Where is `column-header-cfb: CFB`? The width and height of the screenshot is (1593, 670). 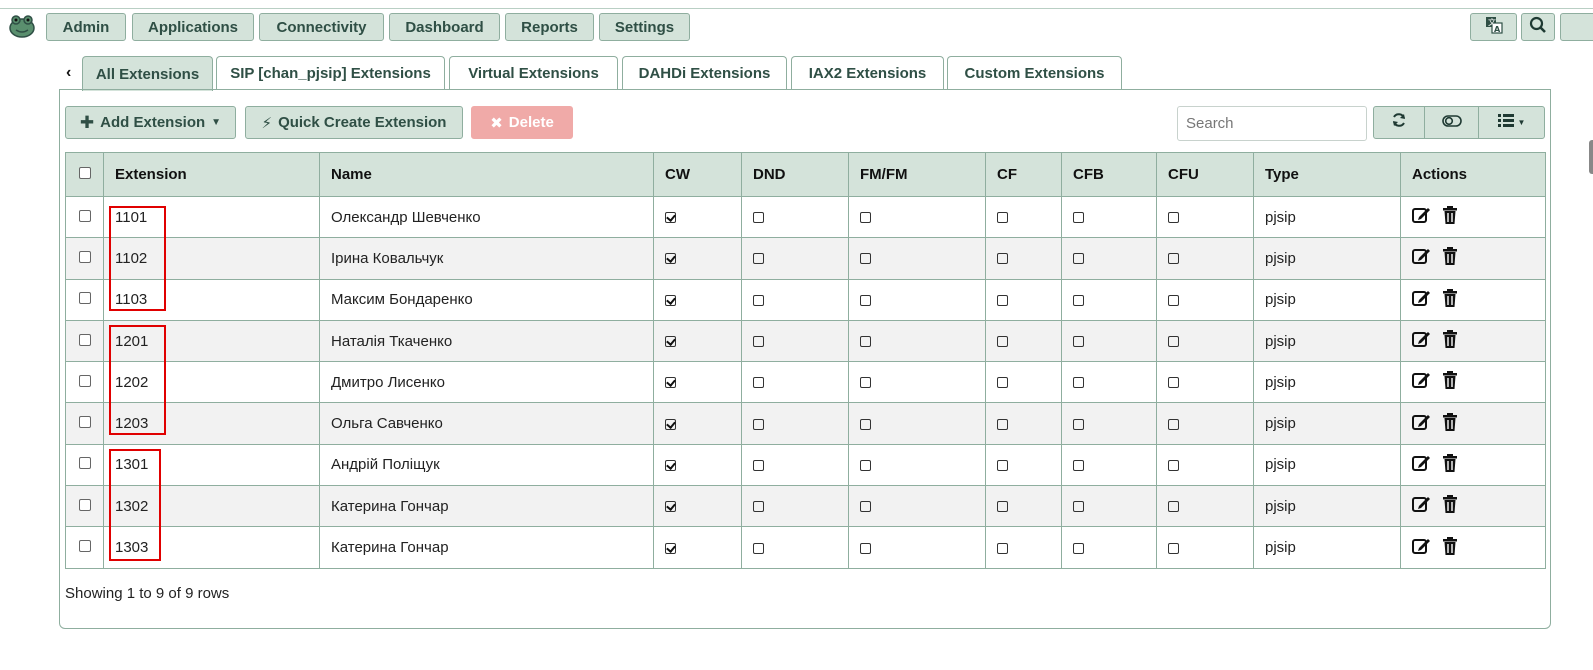 column-header-cfb: CFB is located at coordinates (1109, 174).